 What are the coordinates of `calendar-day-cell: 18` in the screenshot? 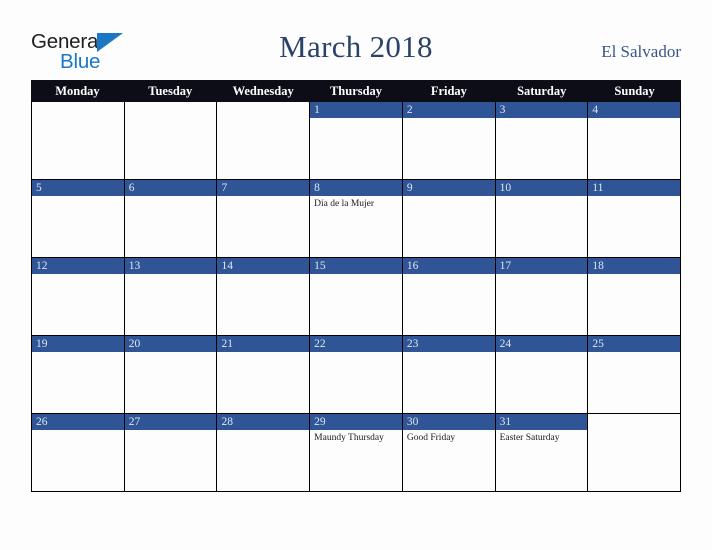 It's located at (635, 296).